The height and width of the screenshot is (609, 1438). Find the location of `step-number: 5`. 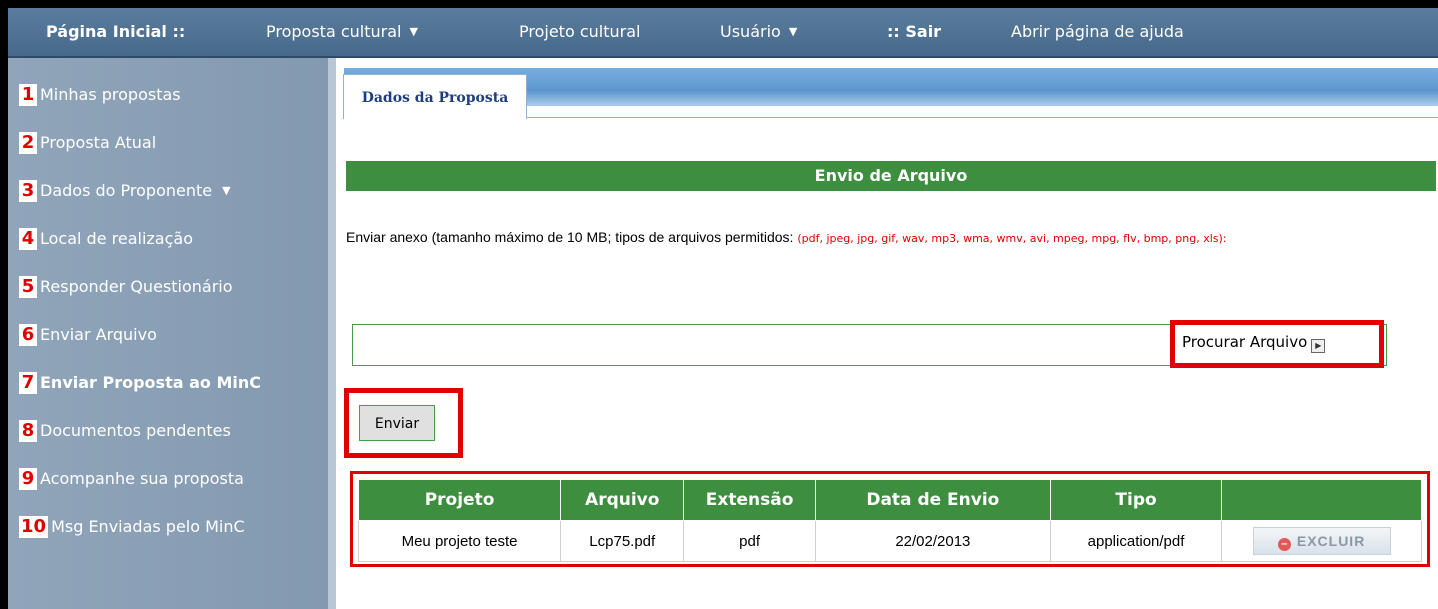

step-number: 5 is located at coordinates (28, 287).